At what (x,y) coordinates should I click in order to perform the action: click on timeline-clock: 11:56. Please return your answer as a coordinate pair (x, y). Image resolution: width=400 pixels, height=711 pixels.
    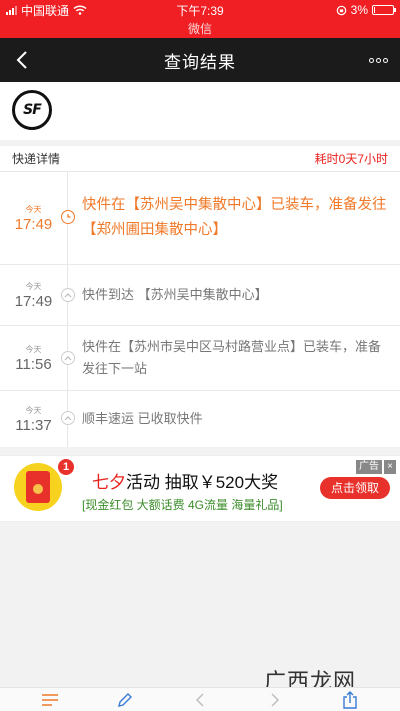
    Looking at the image, I should click on (33, 364).